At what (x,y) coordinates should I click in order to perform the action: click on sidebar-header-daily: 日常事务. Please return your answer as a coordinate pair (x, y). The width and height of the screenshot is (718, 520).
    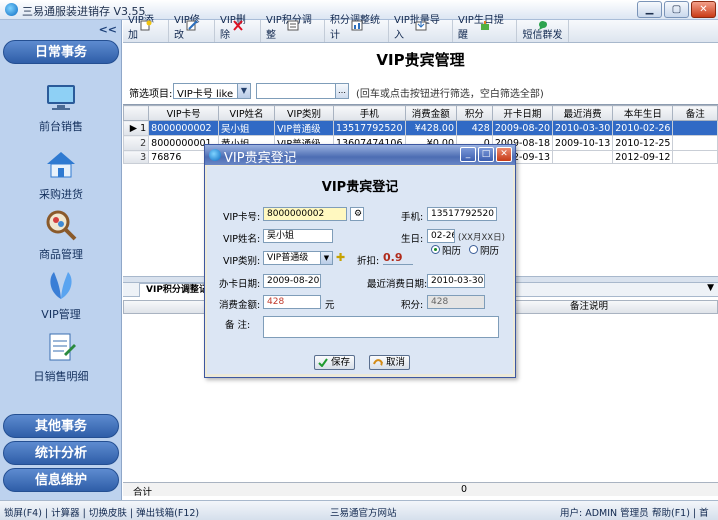
    Looking at the image, I should click on (61, 52).